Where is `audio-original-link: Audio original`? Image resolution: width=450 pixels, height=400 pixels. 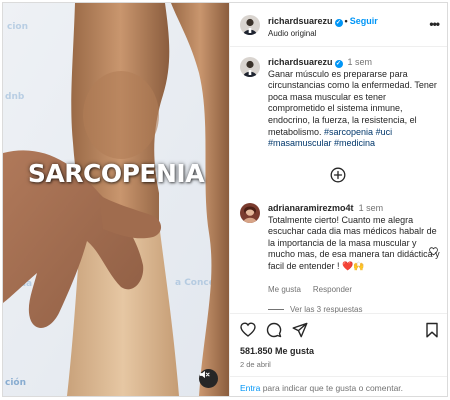
audio-original-link: Audio original is located at coordinates (292, 33).